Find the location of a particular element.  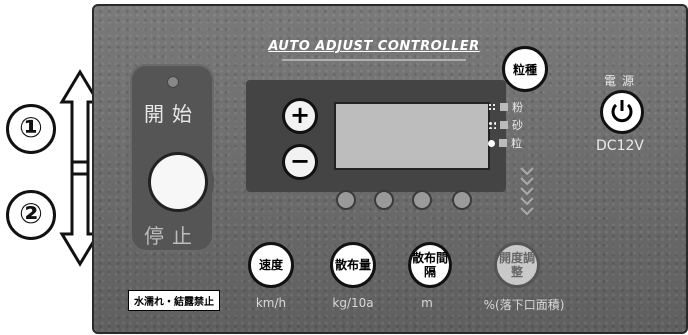

sand-label: 砂 is located at coordinates (517, 125).